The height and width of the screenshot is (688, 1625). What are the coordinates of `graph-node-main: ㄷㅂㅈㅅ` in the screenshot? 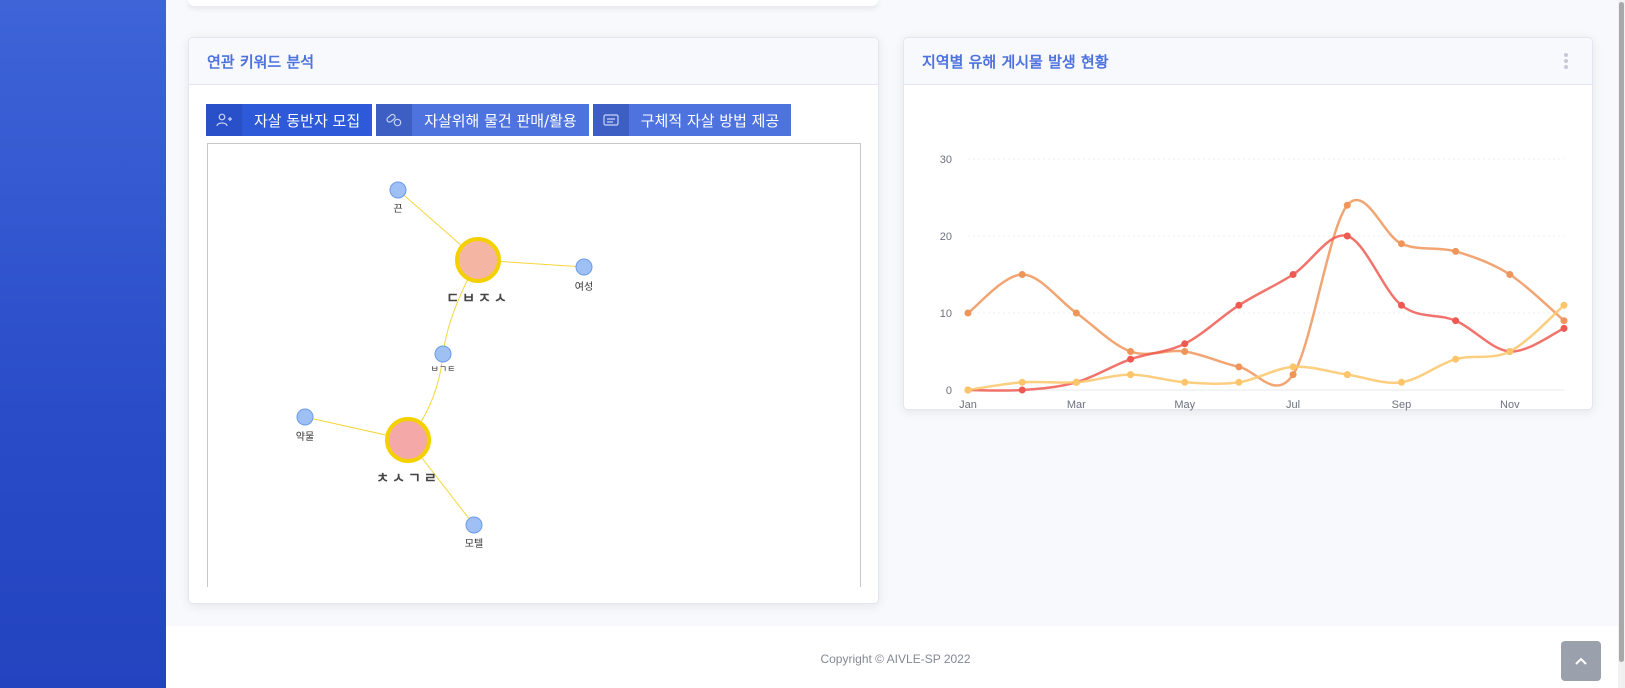 It's located at (478, 272).